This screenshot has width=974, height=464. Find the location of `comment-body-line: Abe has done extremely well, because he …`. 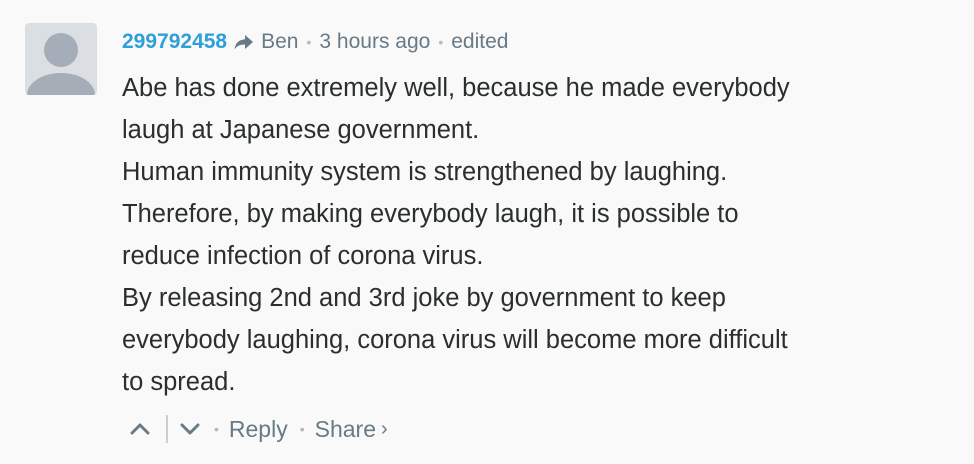

comment-body-line: Abe has done extremely well, because he … is located at coordinates (456, 88).